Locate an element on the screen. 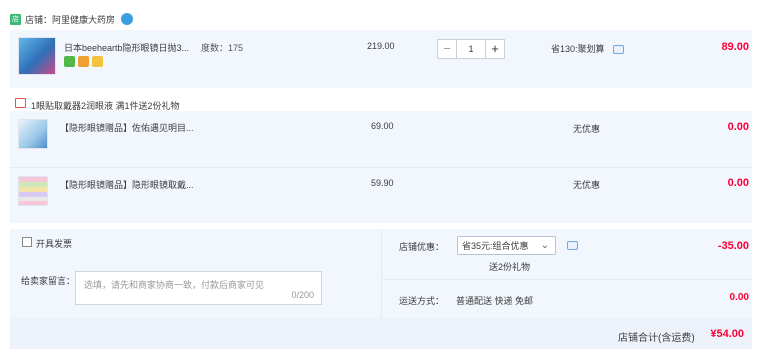 The width and height of the screenshot is (764, 349). store-discount-selected: 省35元:组合优惠 is located at coordinates (495, 246).